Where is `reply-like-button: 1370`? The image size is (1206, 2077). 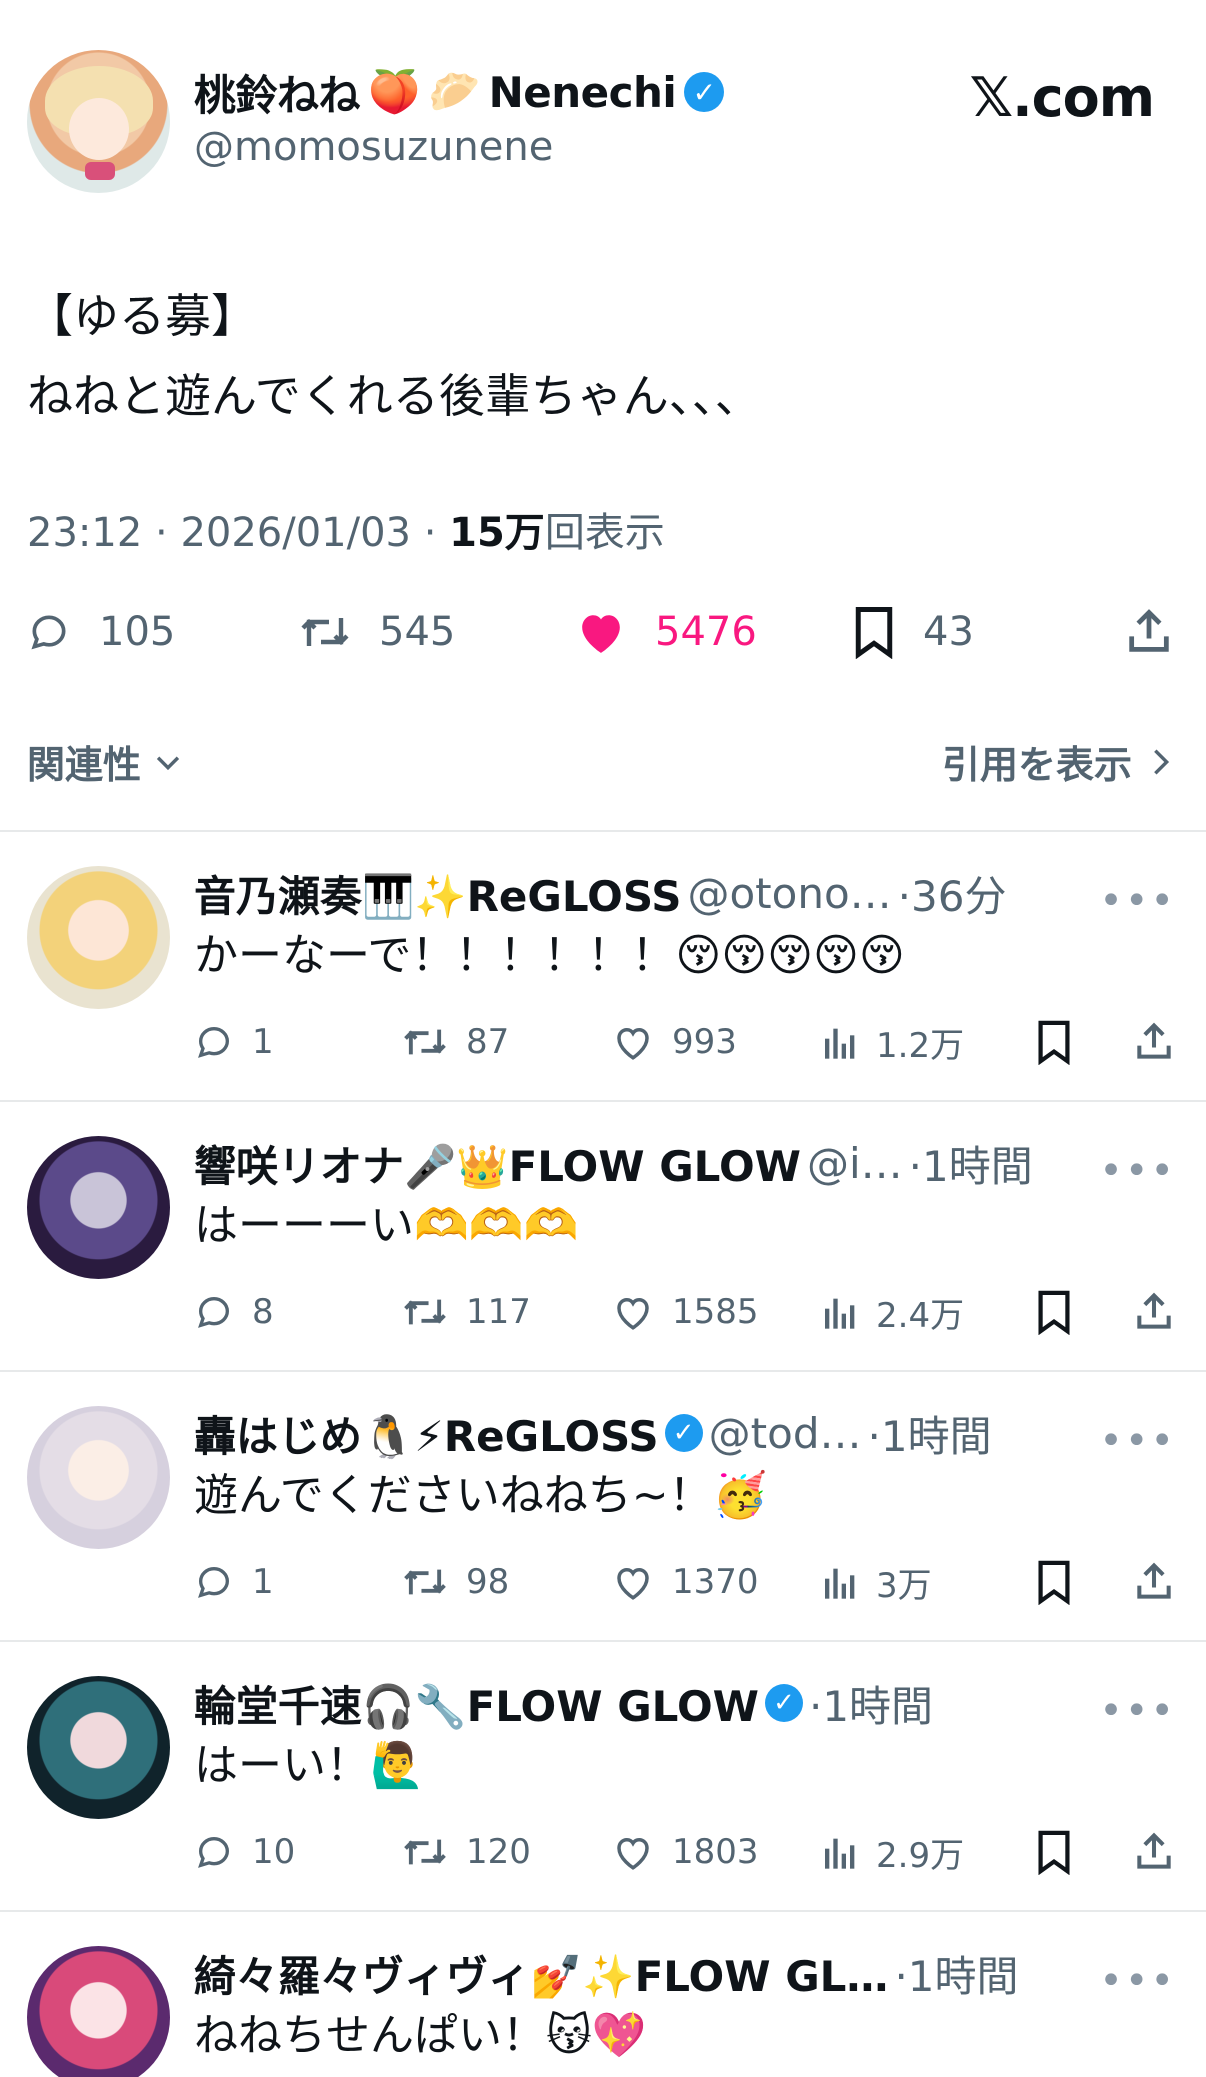
reply-like-button: 1370 is located at coordinates (685, 1582).